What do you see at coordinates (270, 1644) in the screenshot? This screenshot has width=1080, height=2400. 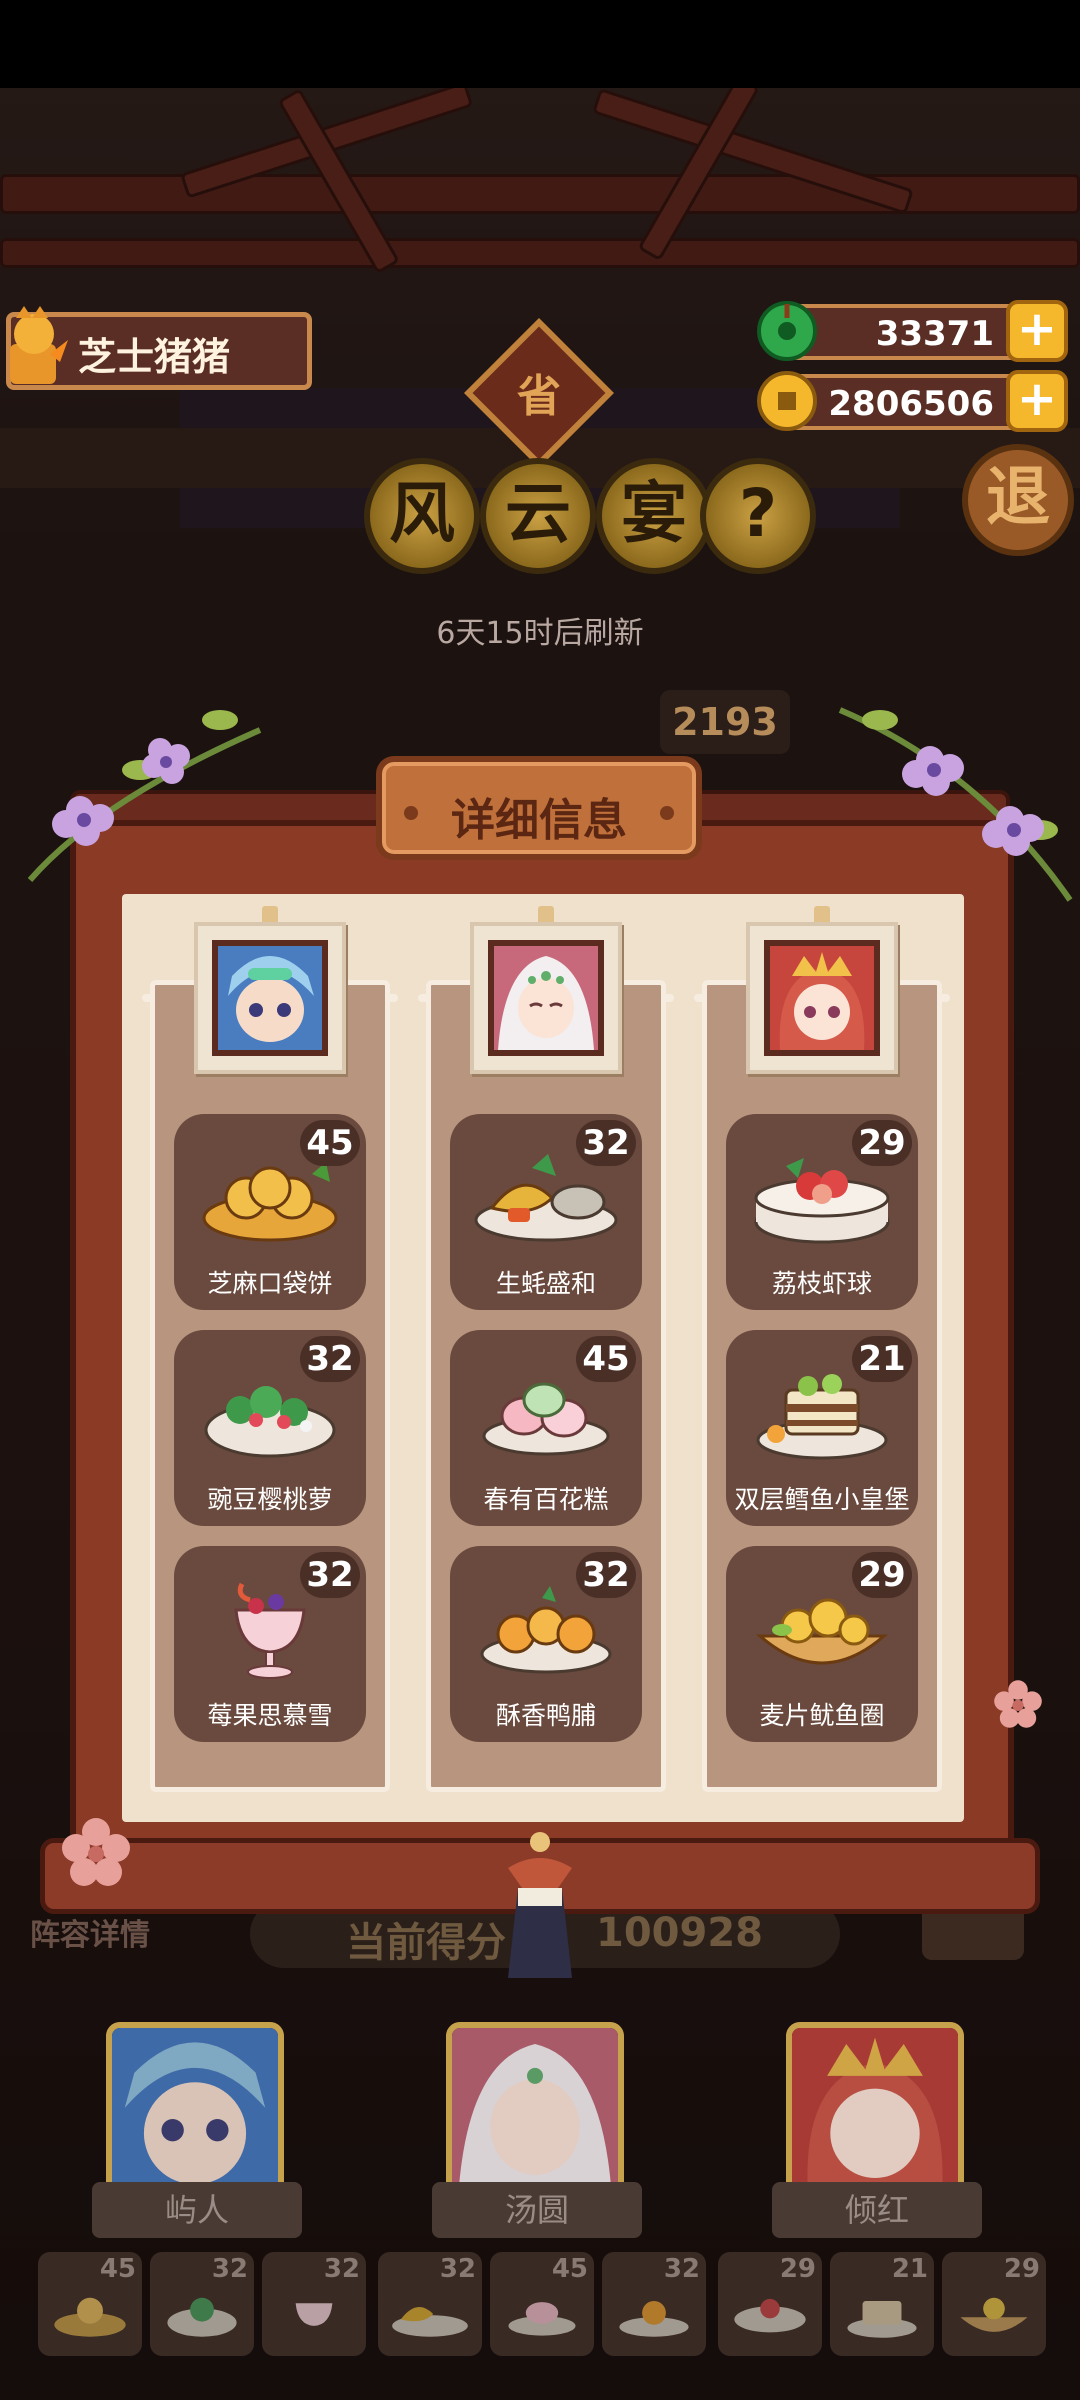 I see `dish-card: 32 莓果思慕雪` at bounding box center [270, 1644].